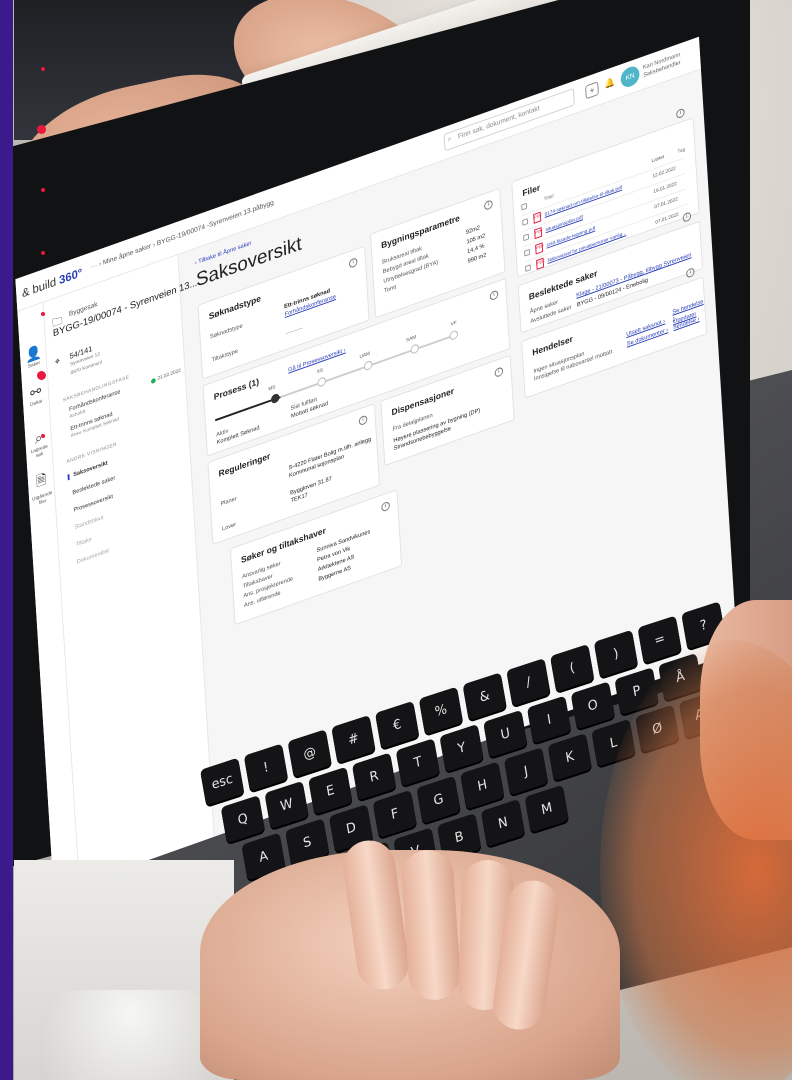  I want to click on card-title: Prosess (1), so click(236, 389).